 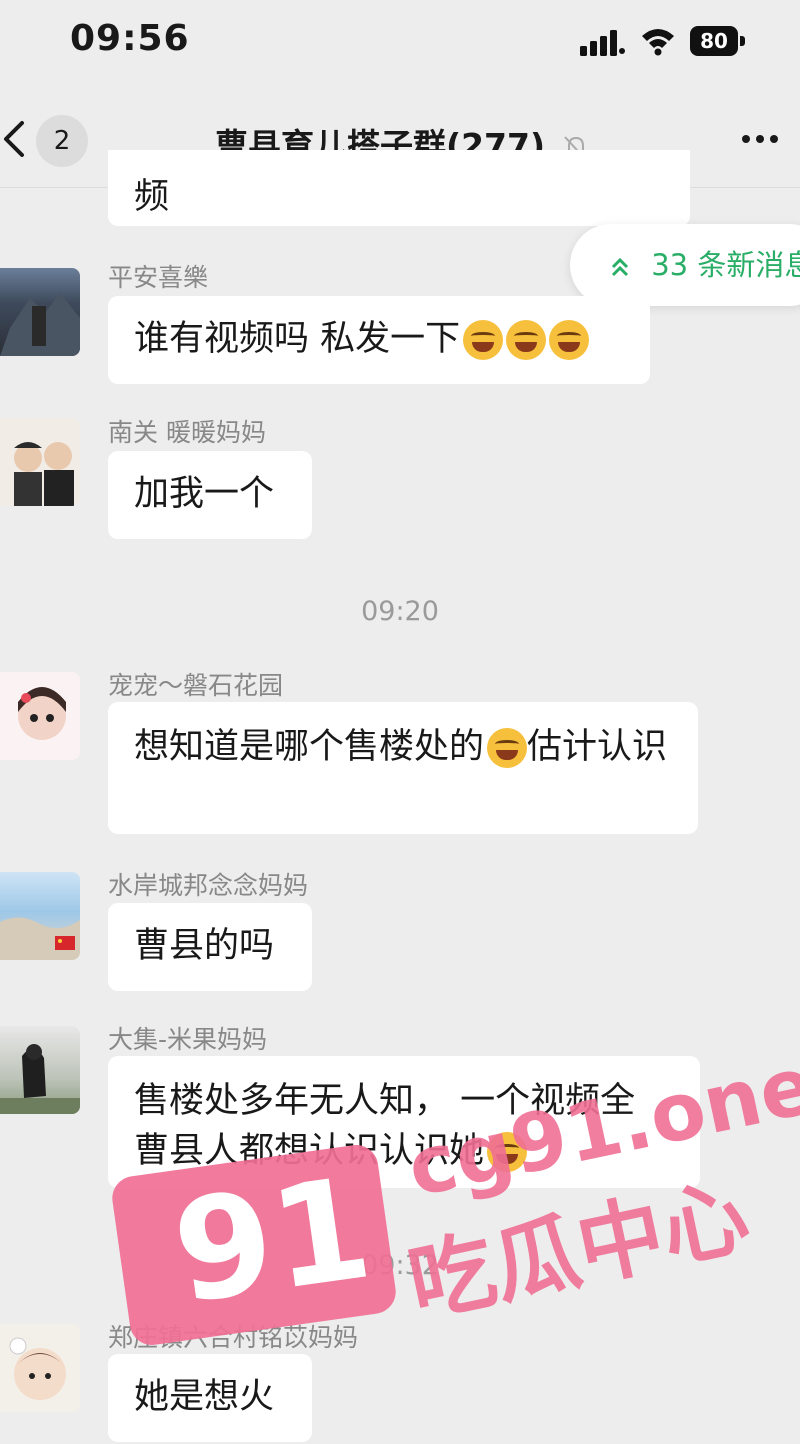 What do you see at coordinates (620, 267) in the screenshot?
I see `double-chevron-up-icon` at bounding box center [620, 267].